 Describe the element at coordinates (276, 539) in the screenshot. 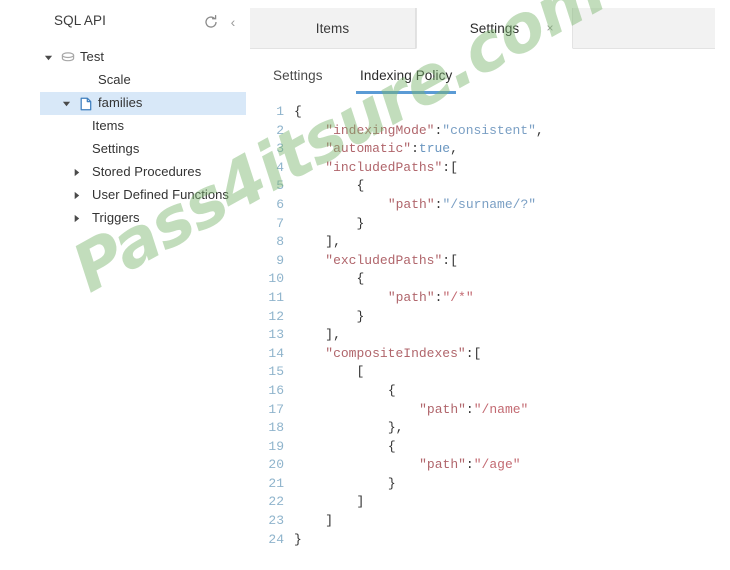

I see `line-number: 24` at that location.